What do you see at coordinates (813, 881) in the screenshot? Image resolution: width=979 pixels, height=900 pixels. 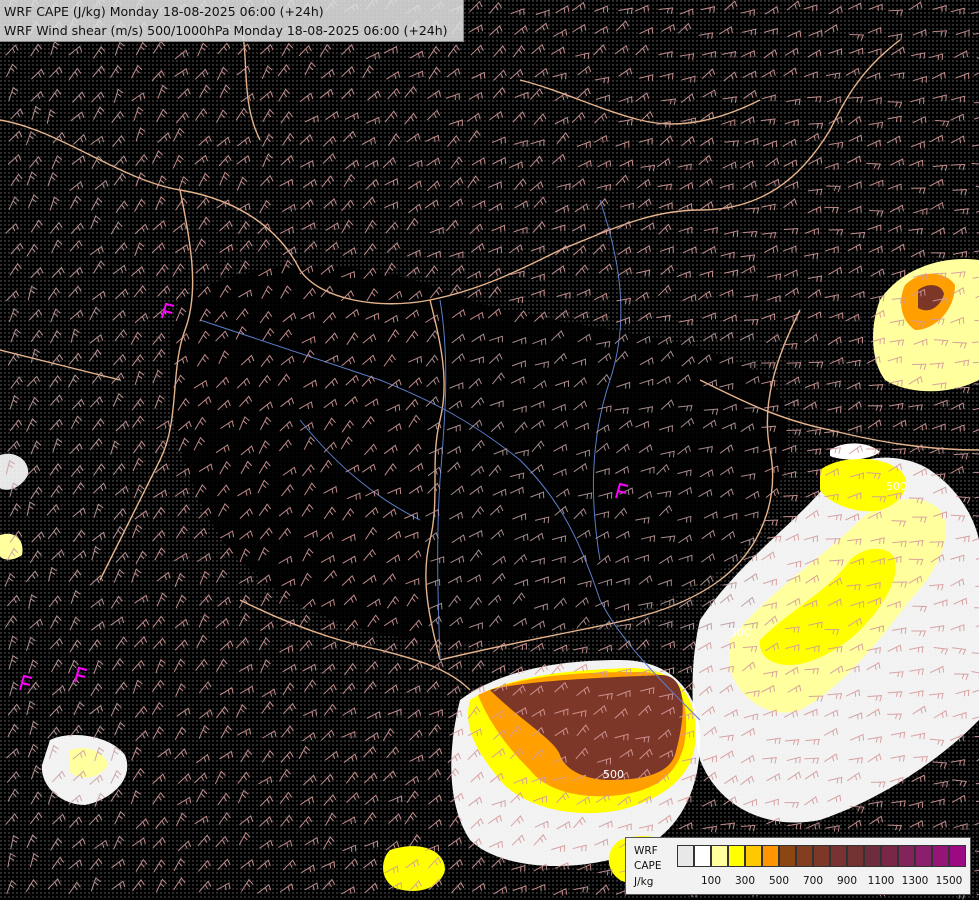 I see `legend-tick-label: 700` at bounding box center [813, 881].